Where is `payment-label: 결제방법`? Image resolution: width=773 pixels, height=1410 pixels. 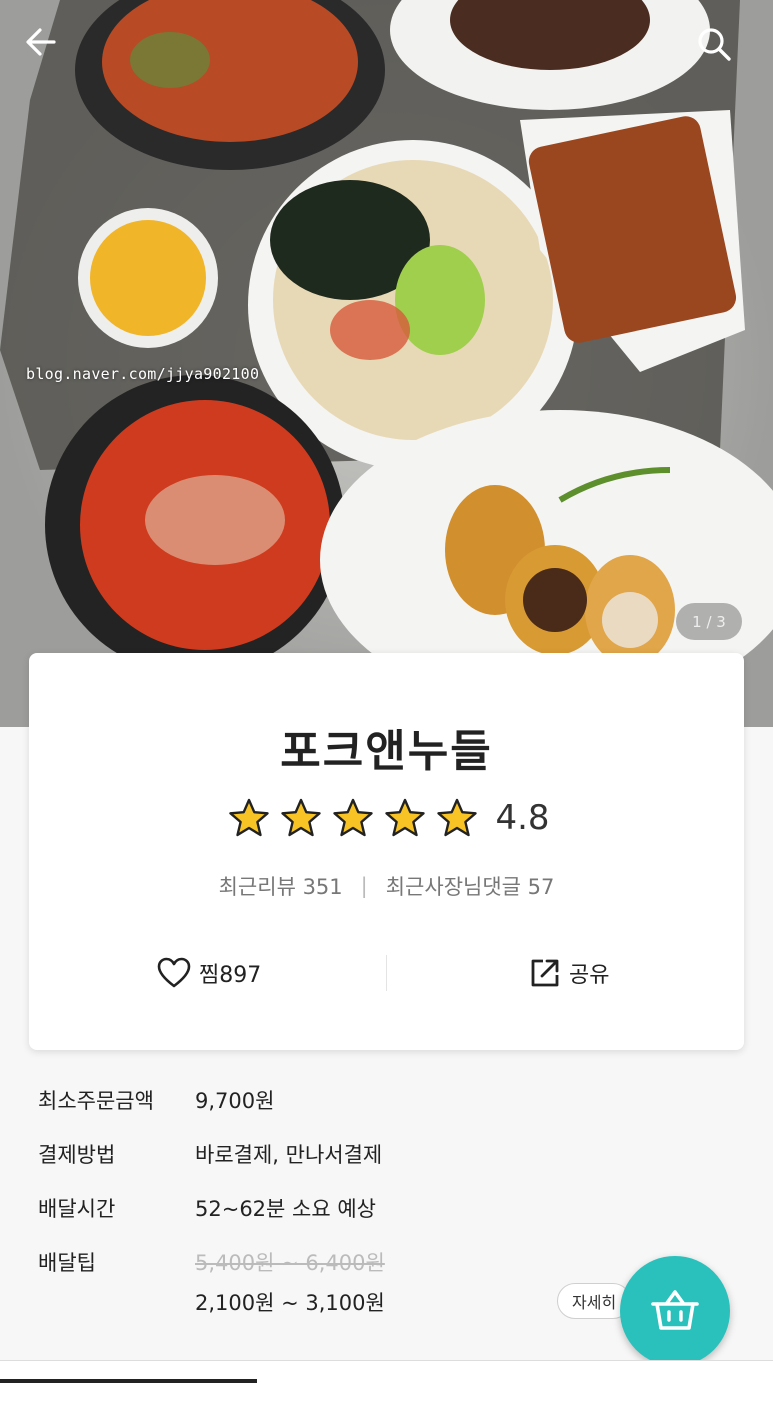
payment-label: 결제방법 is located at coordinates (77, 1155).